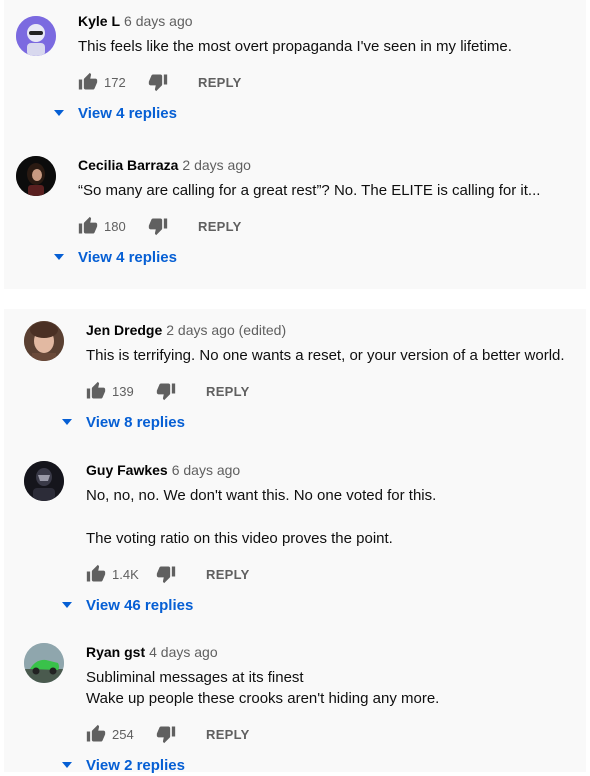  Describe the element at coordinates (226, 330) in the screenshot. I see `comment-time: 2 days ago (edited)` at that location.